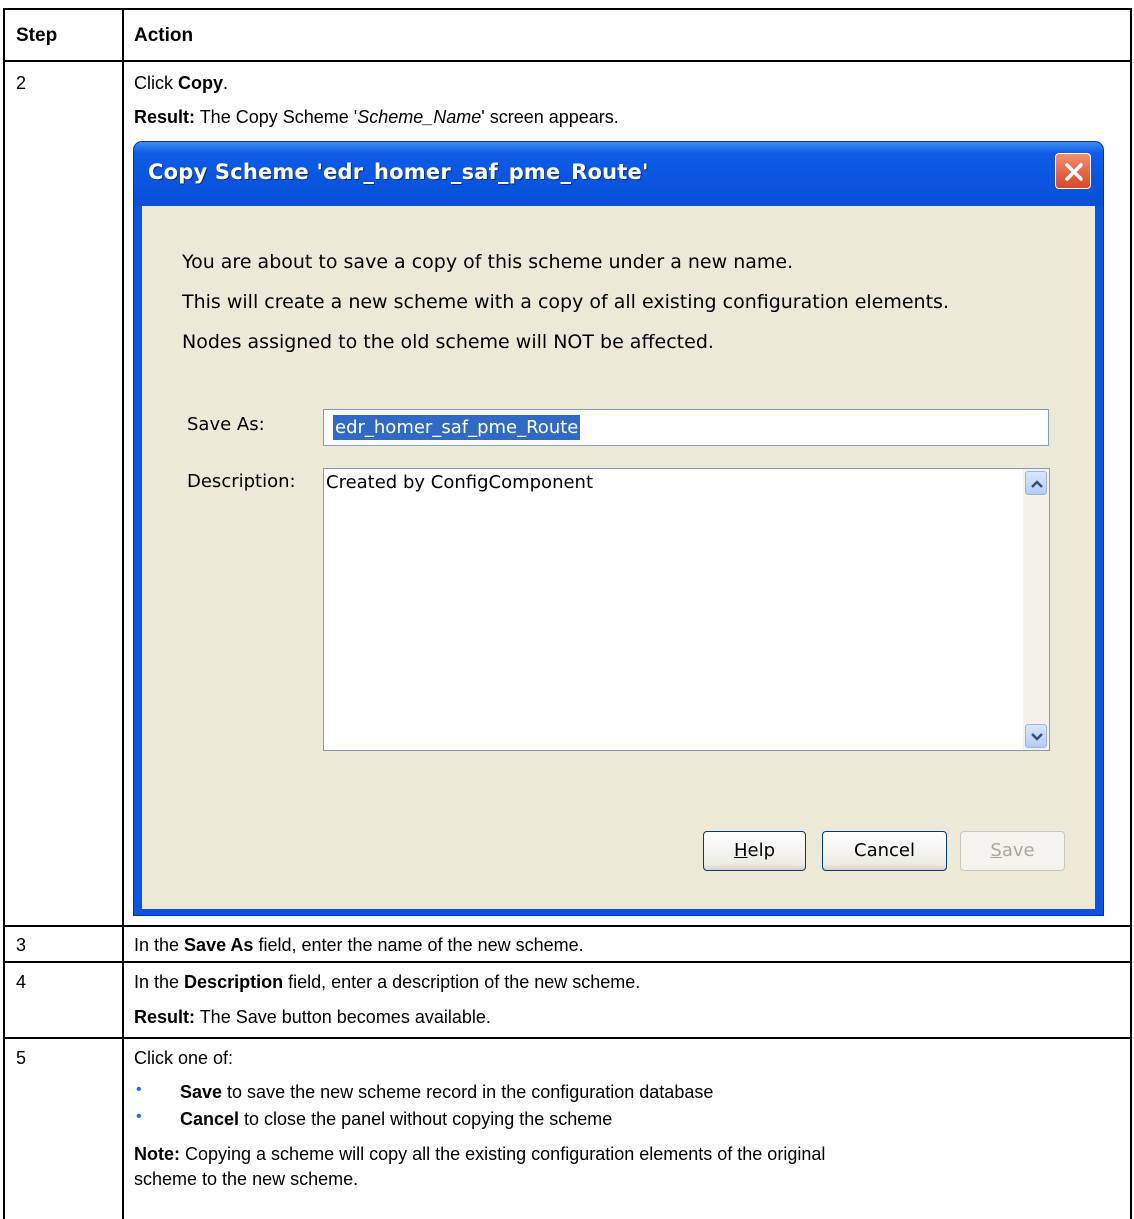 The width and height of the screenshot is (1134, 1219). I want to click on bullet-bold: Save, so click(201, 1092).